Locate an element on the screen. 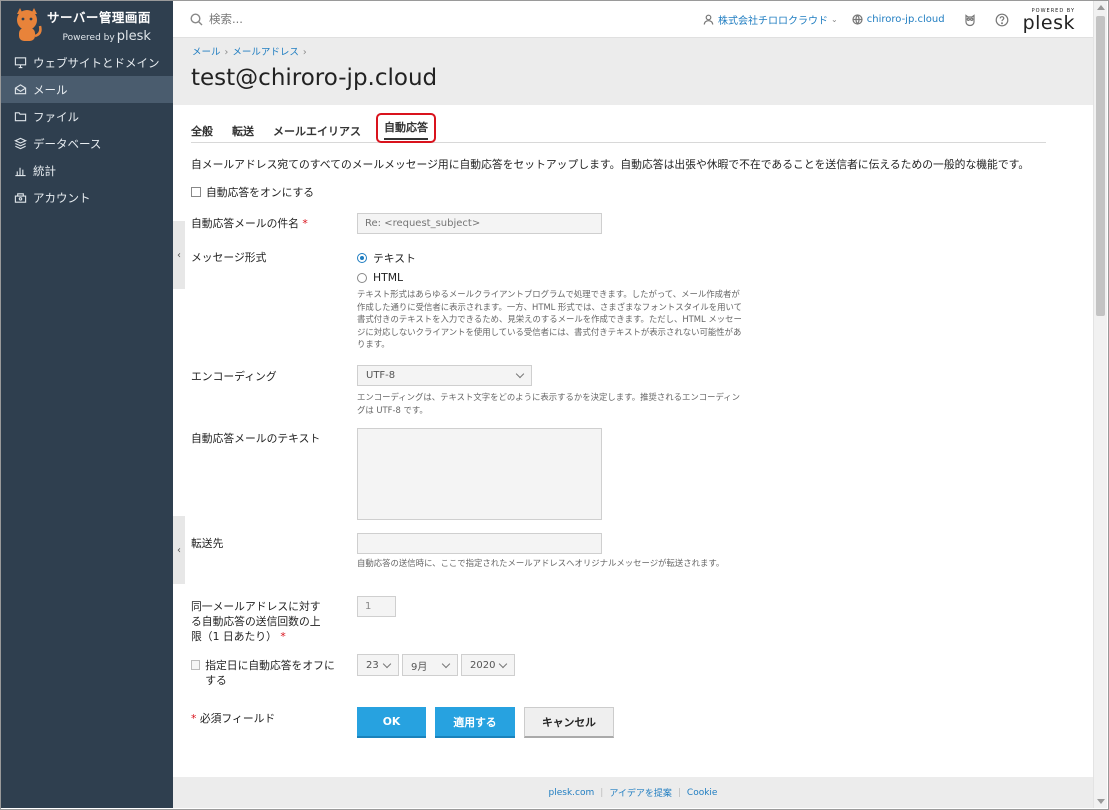  limit-label: 同一メールアドレスに対する自動応答の送信回数の上限（1 日あたり） * is located at coordinates (256, 621).